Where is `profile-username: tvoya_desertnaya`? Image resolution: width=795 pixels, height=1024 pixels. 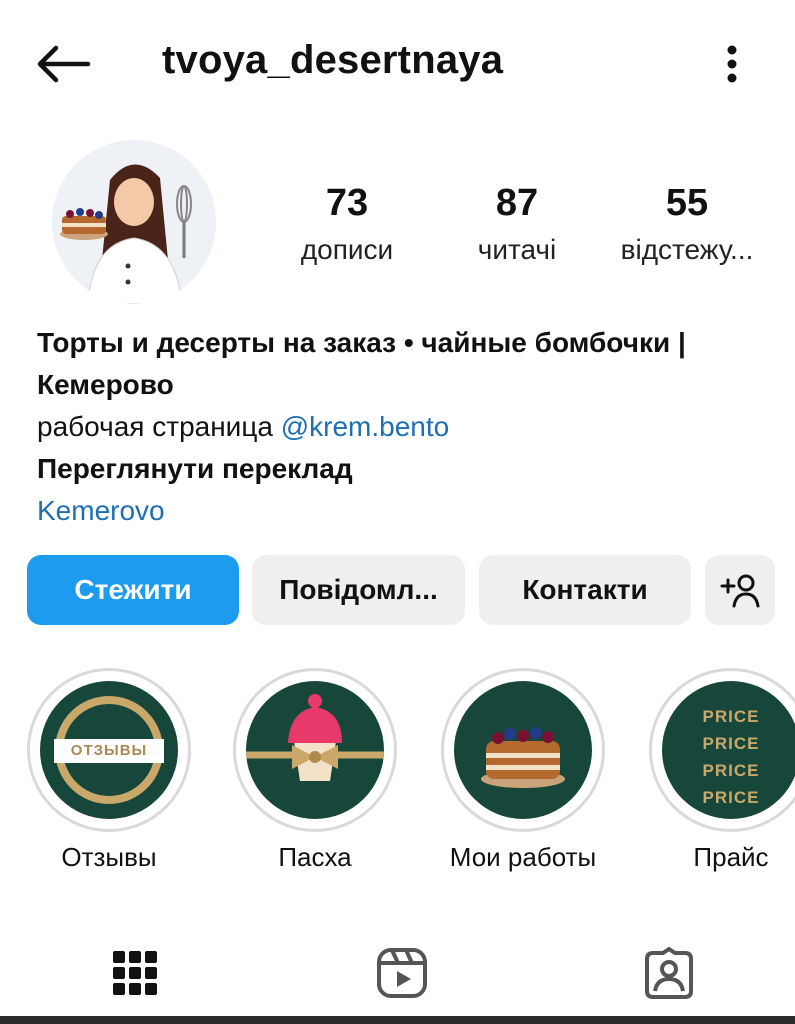 profile-username: tvoya_desertnaya is located at coordinates (333, 60).